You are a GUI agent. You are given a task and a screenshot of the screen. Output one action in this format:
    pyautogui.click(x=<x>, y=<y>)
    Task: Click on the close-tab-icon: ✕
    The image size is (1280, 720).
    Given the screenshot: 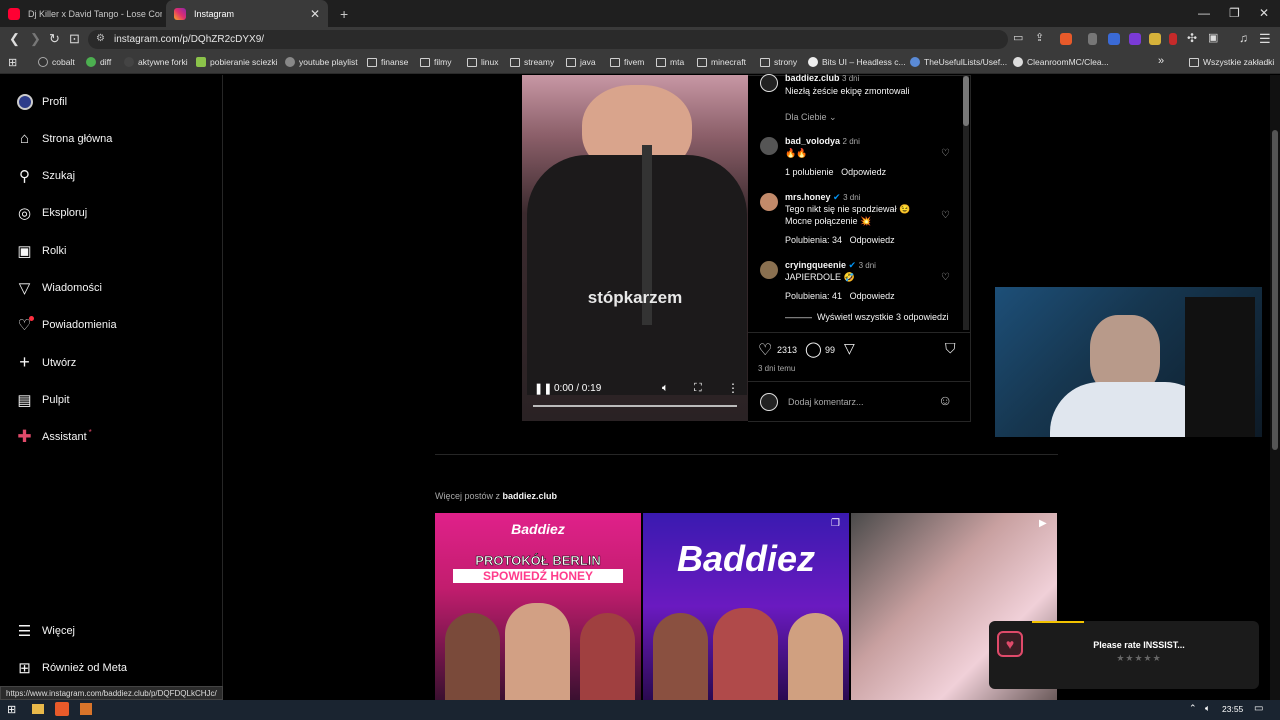 What is the action you would take?
    pyautogui.click(x=315, y=14)
    